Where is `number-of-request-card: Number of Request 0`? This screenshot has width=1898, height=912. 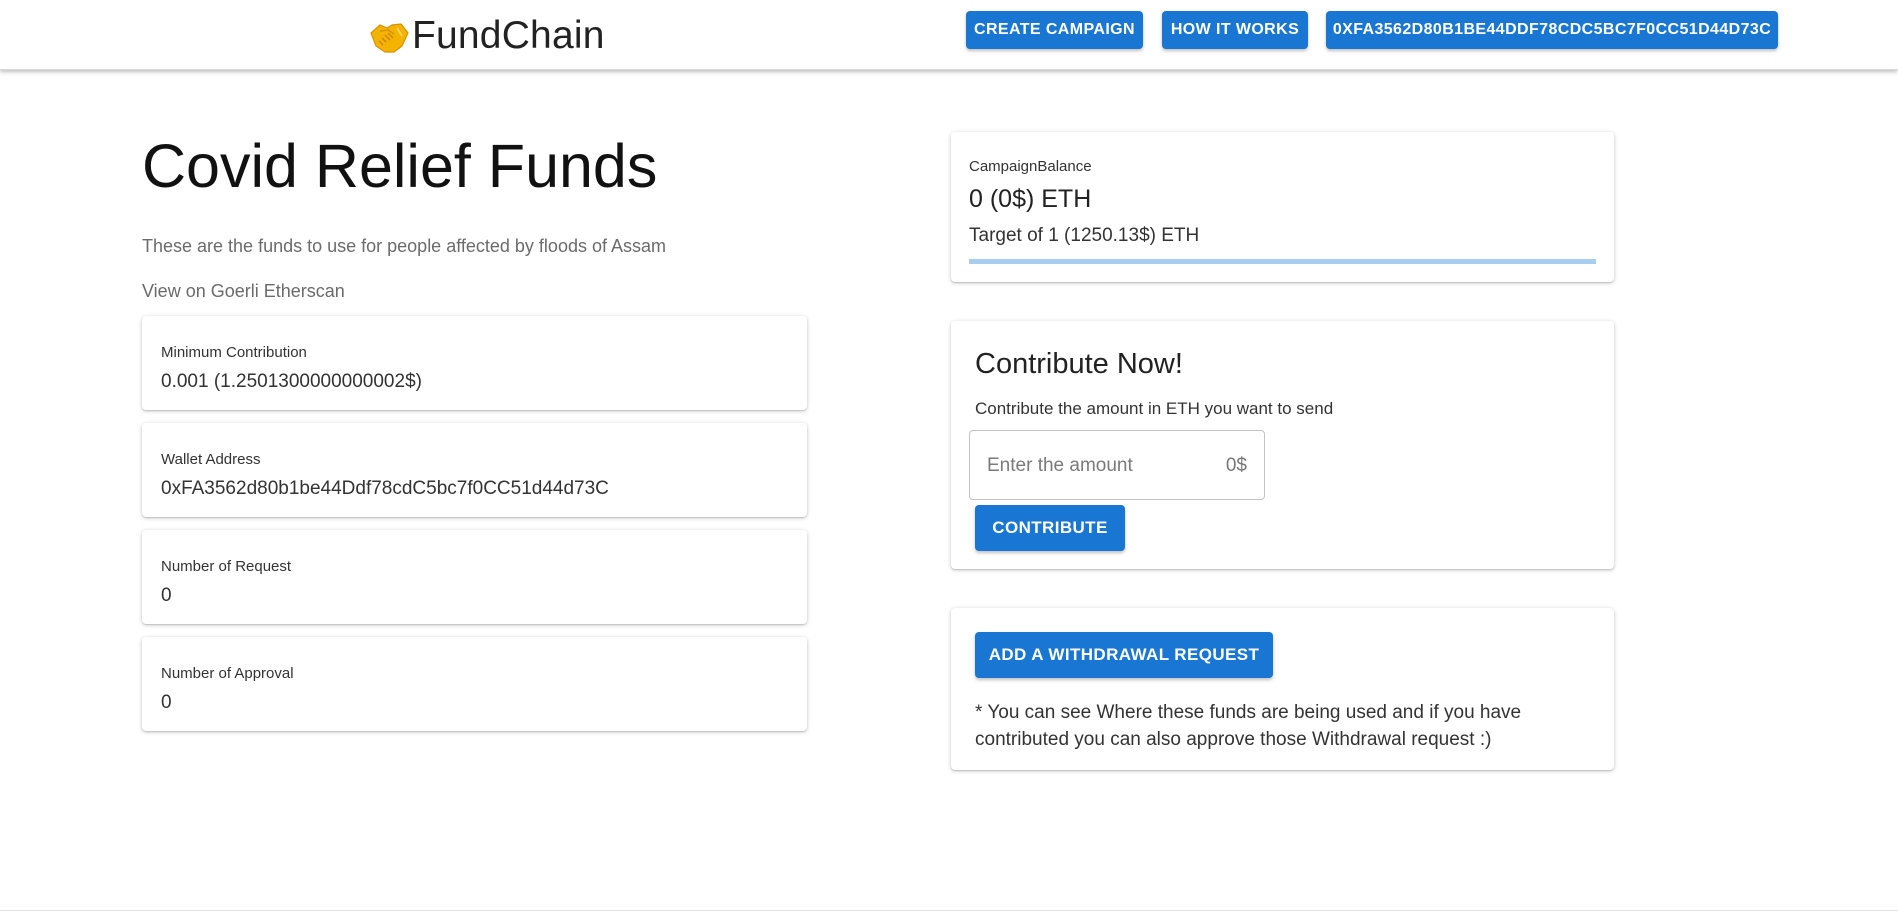
number-of-request-card: Number of Request 0 is located at coordinates (474, 577).